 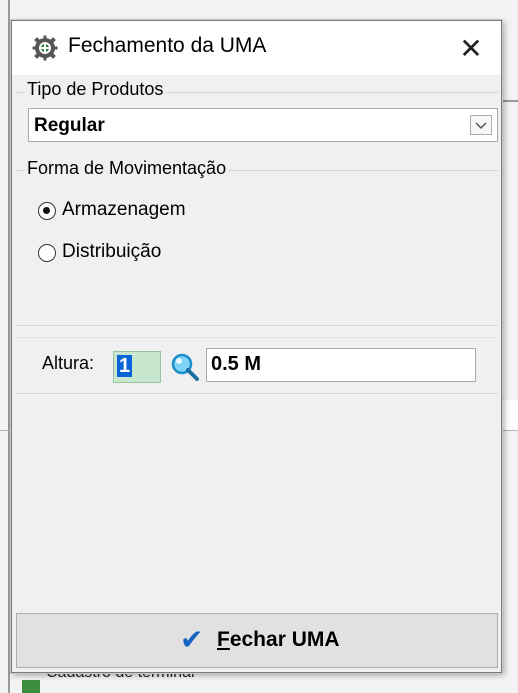 What do you see at coordinates (9, 346) in the screenshot?
I see `bg-window-edge-left` at bounding box center [9, 346].